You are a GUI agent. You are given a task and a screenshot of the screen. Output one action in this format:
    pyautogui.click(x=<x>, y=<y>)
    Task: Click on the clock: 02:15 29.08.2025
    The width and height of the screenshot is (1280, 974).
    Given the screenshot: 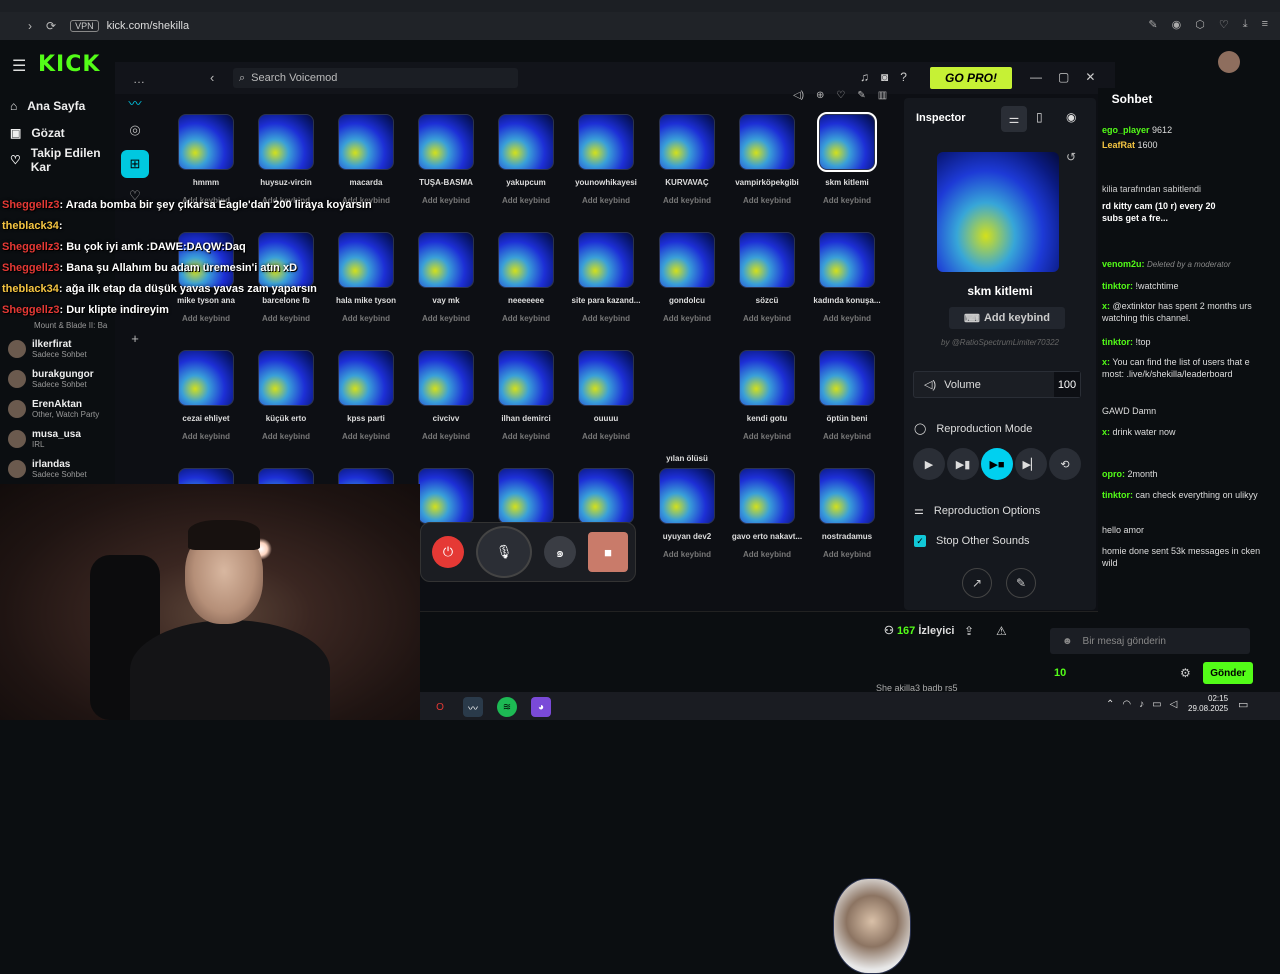 What is the action you would take?
    pyautogui.click(x=1208, y=703)
    